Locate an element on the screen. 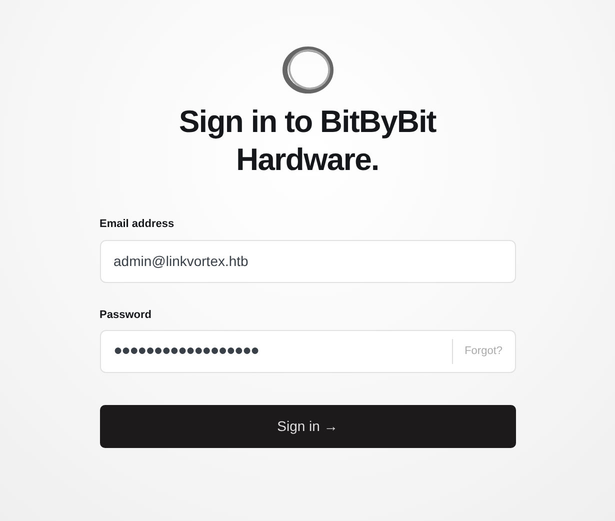 This screenshot has width=615, height=521. email-field: admin@linkvortex.htb is located at coordinates (308, 261).